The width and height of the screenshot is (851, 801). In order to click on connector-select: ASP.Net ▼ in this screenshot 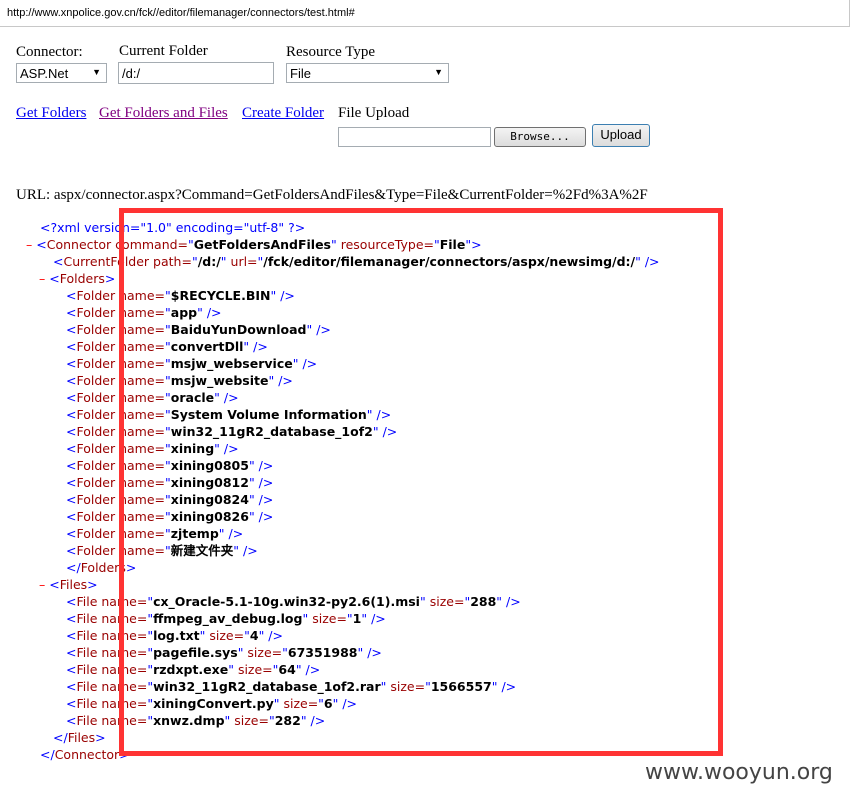, I will do `click(61, 73)`.